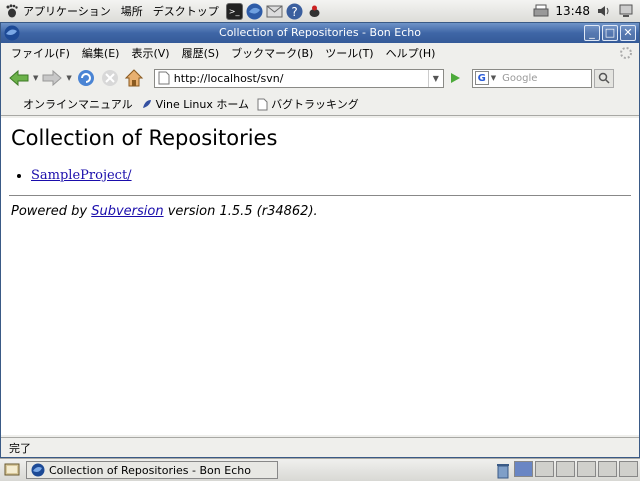 This screenshot has width=640, height=481. What do you see at coordinates (201, 53) in the screenshot?
I see `menu-history: 履歴(S)` at bounding box center [201, 53].